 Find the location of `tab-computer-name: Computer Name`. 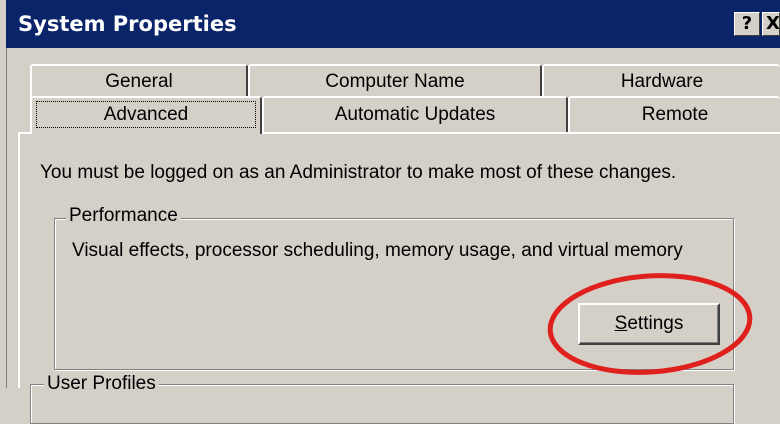

tab-computer-name: Computer Name is located at coordinates (395, 81).